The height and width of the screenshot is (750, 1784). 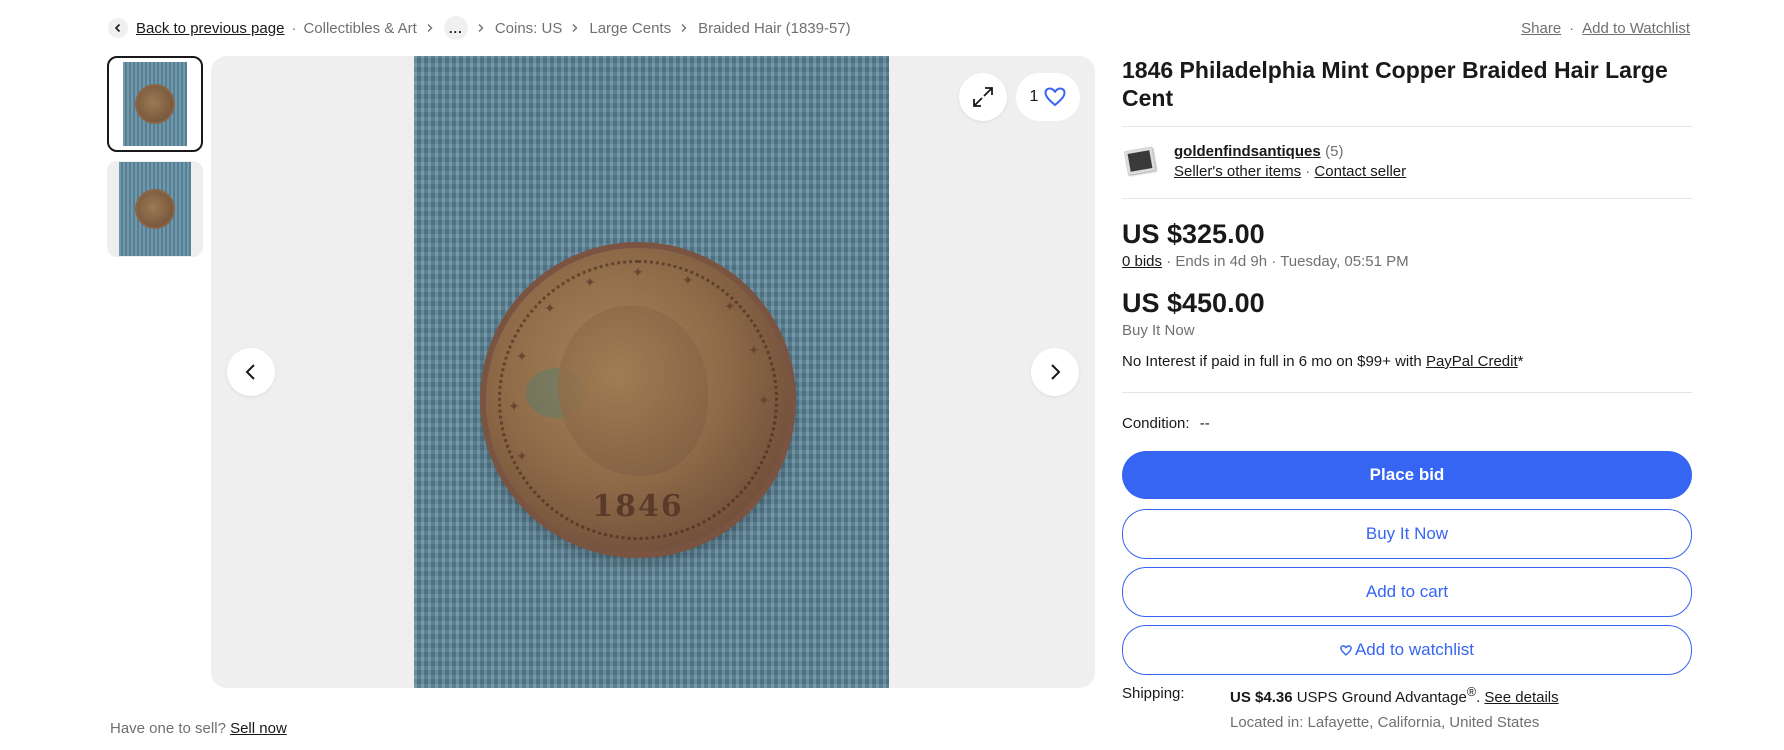 I want to click on breadcrumb-item-coins-us: Coins: US, so click(x=529, y=28).